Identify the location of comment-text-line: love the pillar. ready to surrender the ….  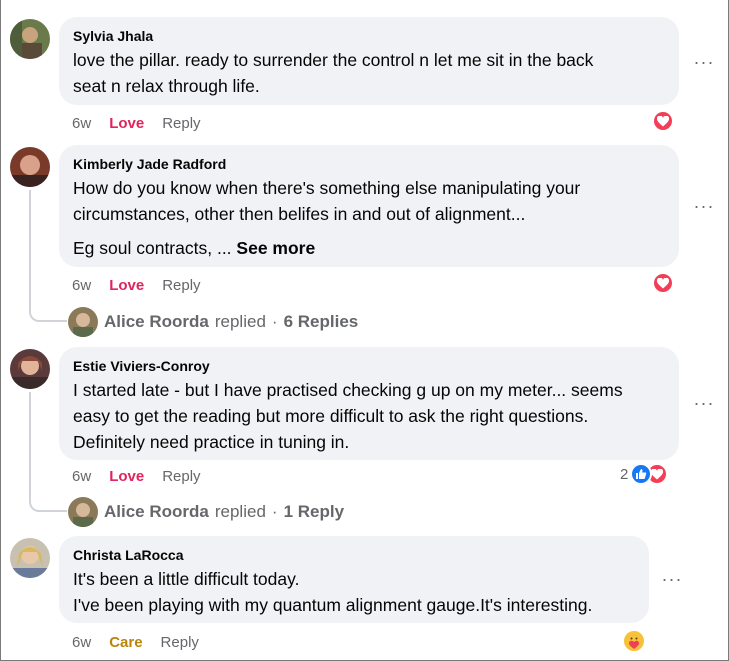
(333, 60).